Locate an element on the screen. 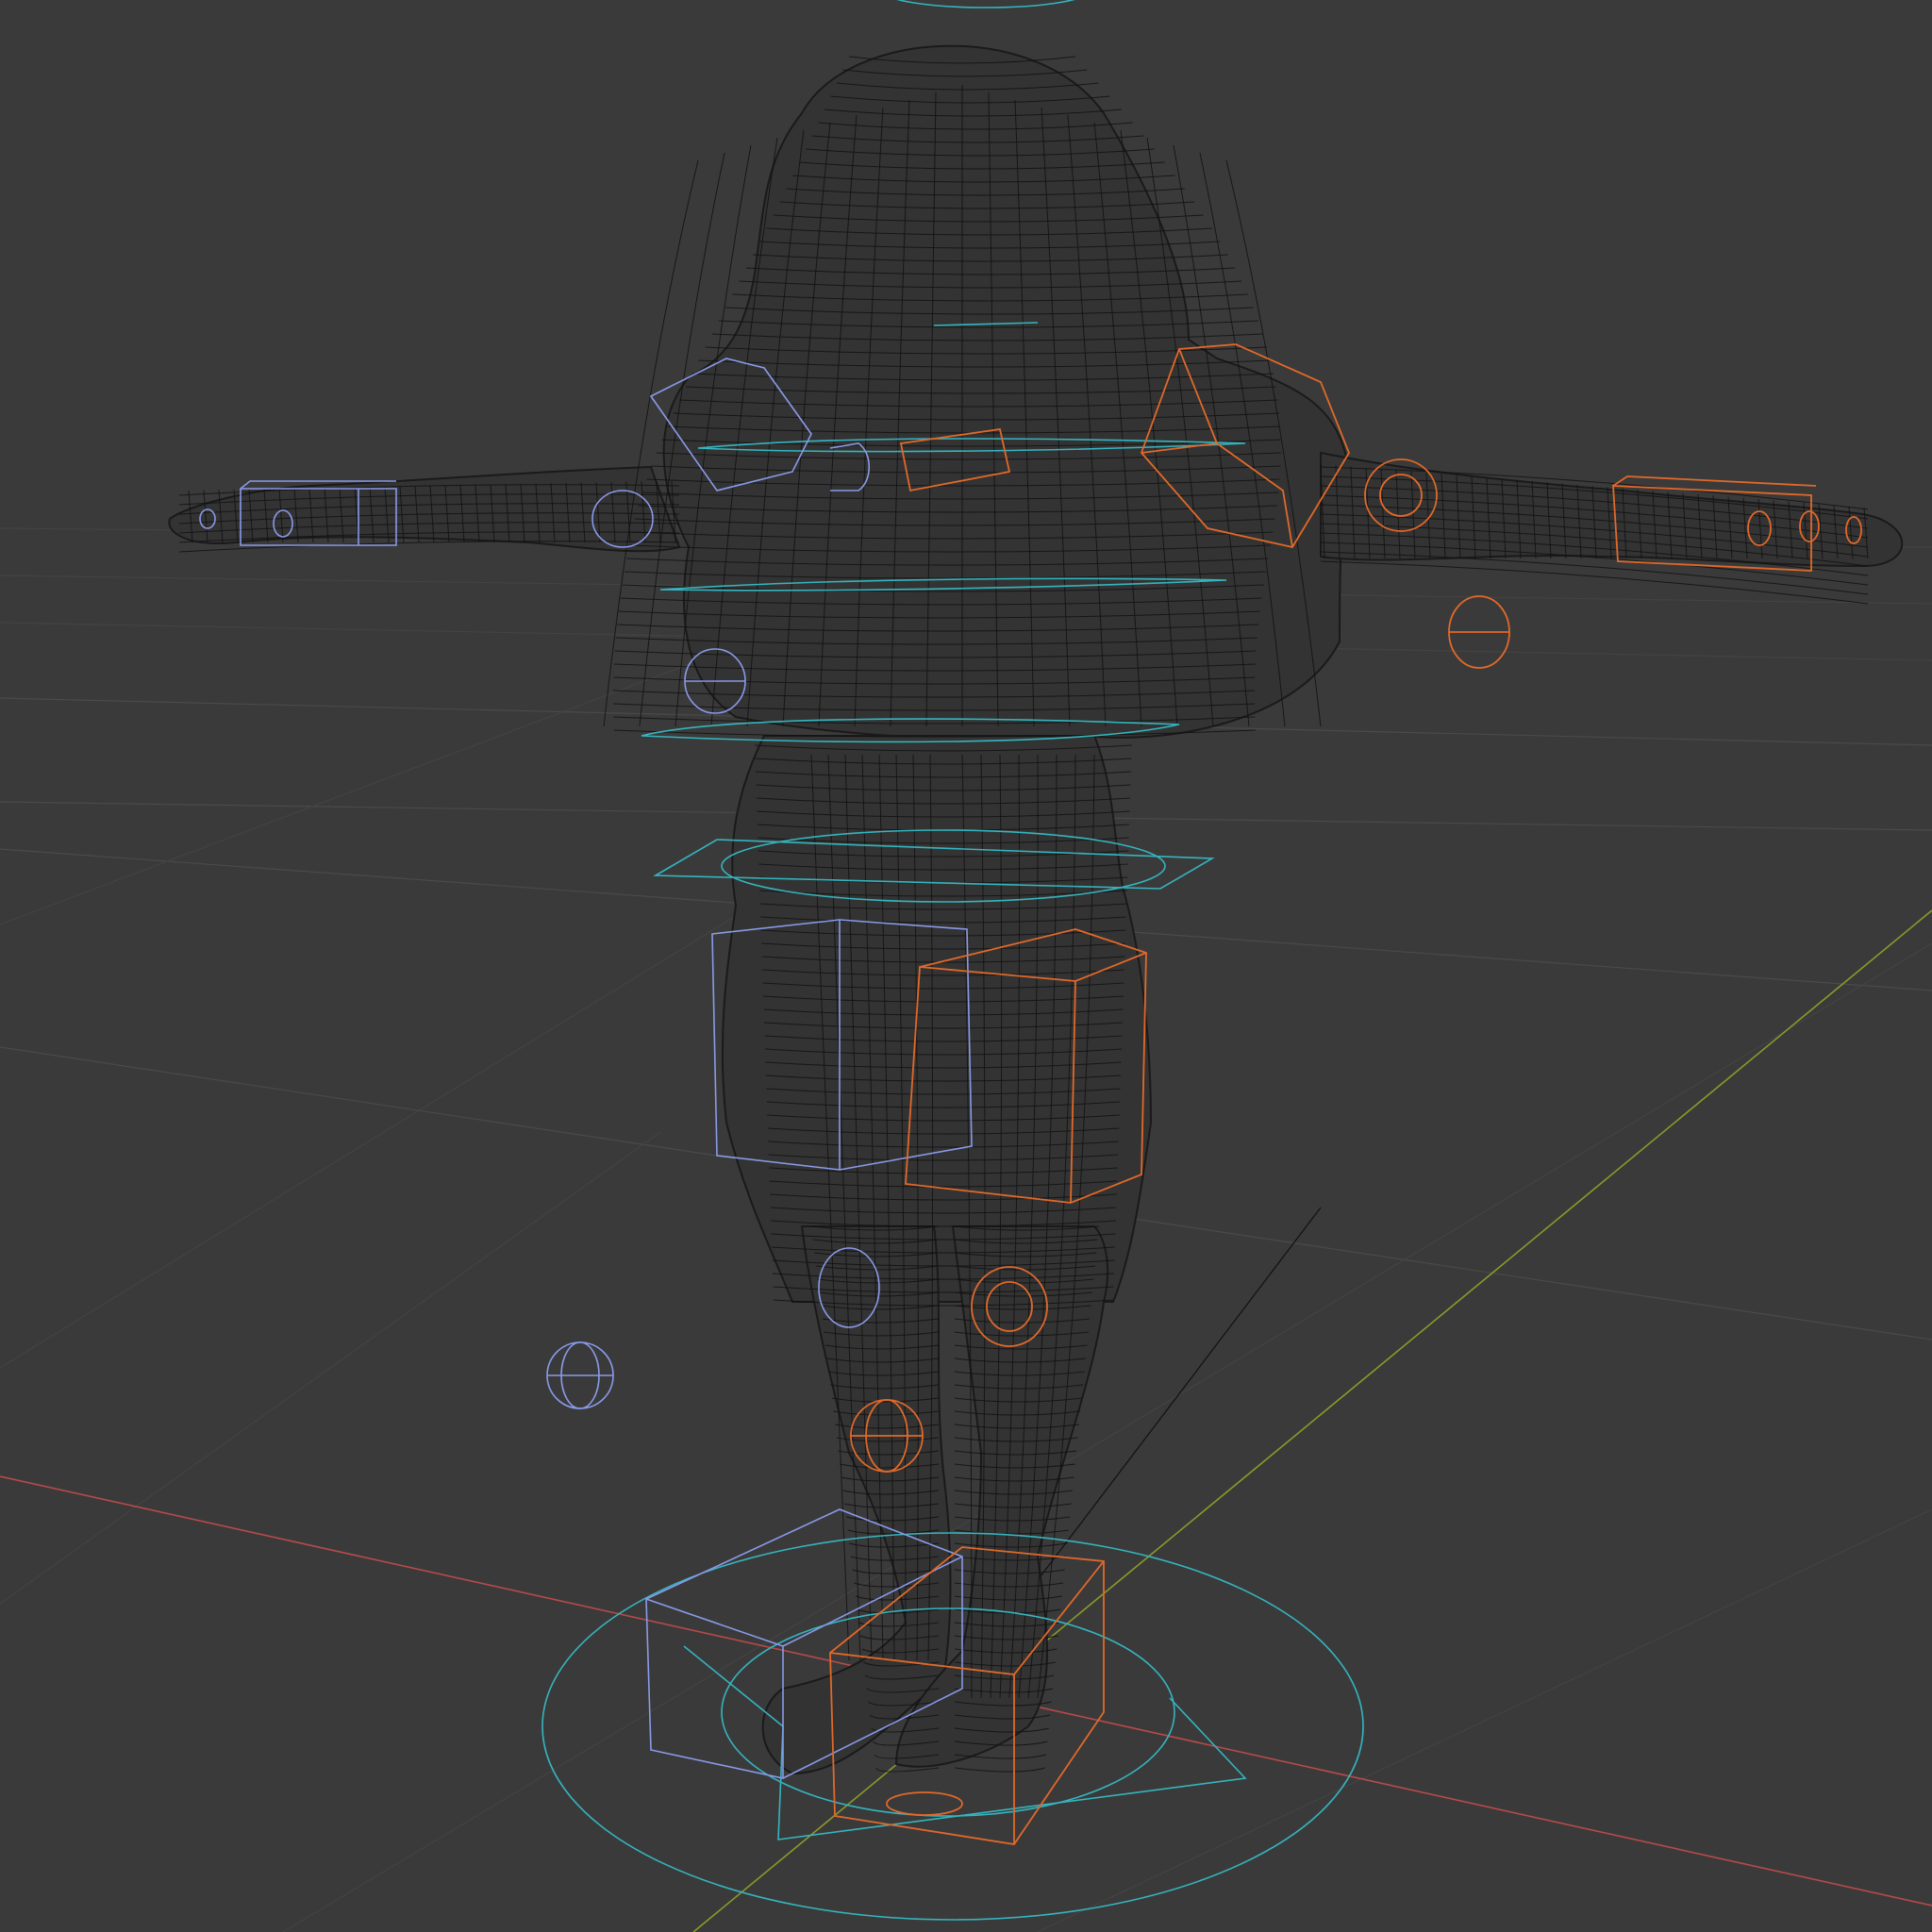 Image resolution: width=1932 pixels, height=1932 pixels. right-heel-control is located at coordinates (925, 1804).